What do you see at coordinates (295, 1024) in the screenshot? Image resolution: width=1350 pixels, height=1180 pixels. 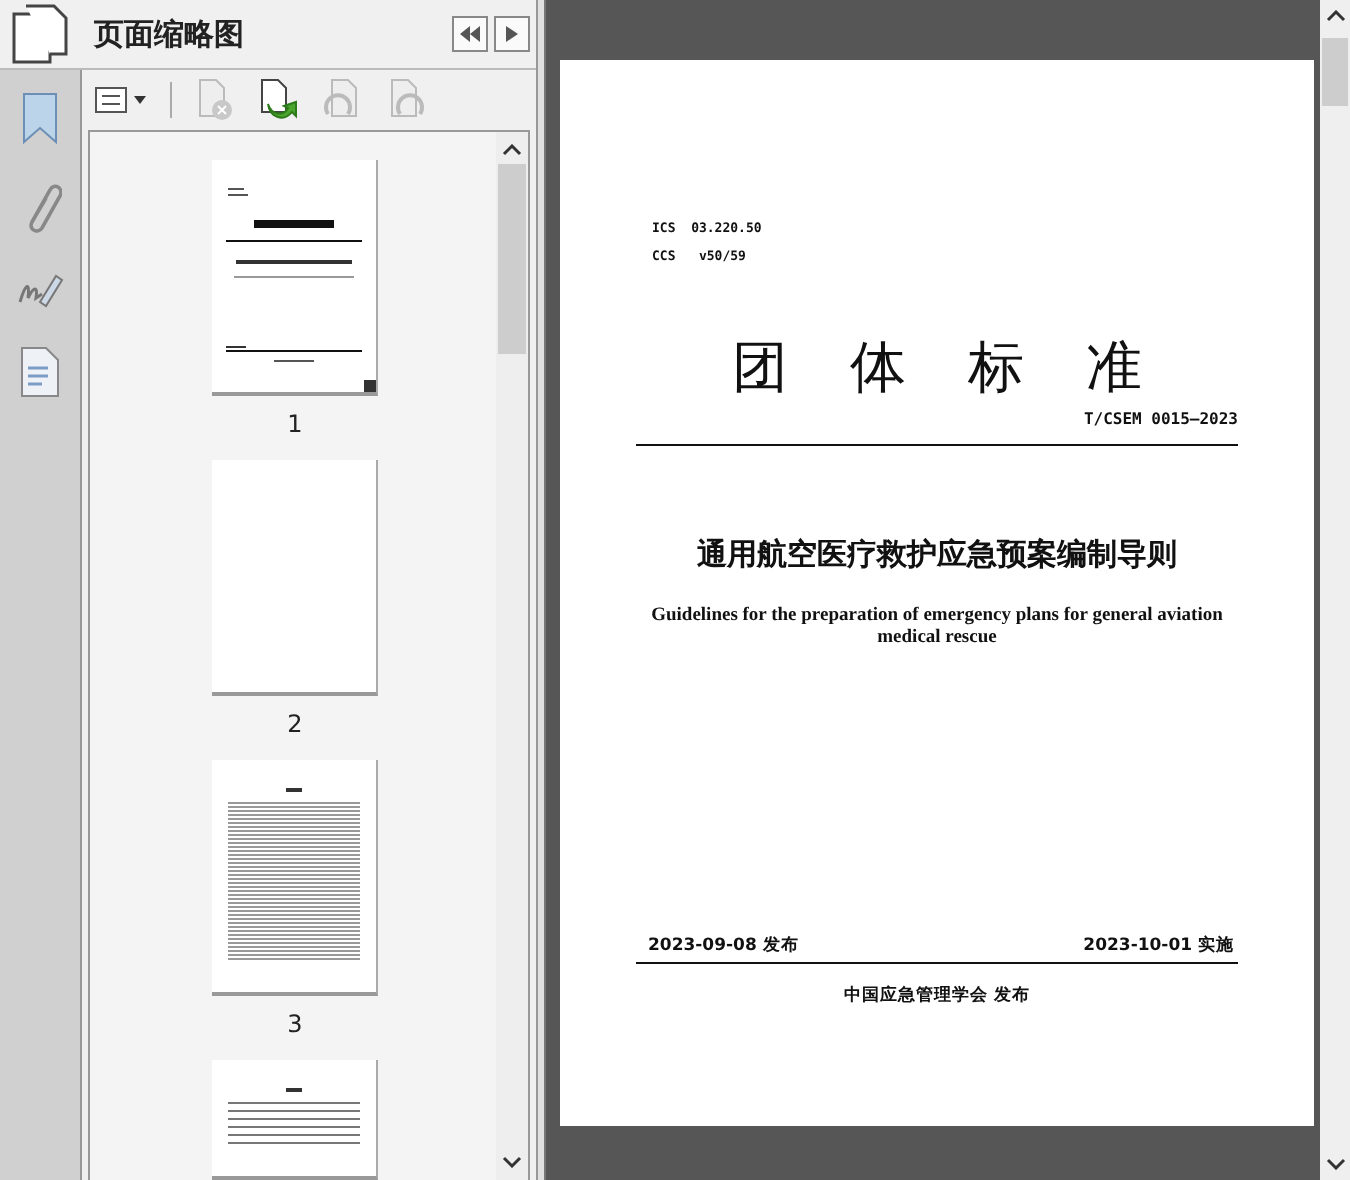 I see `page-number: 3` at bounding box center [295, 1024].